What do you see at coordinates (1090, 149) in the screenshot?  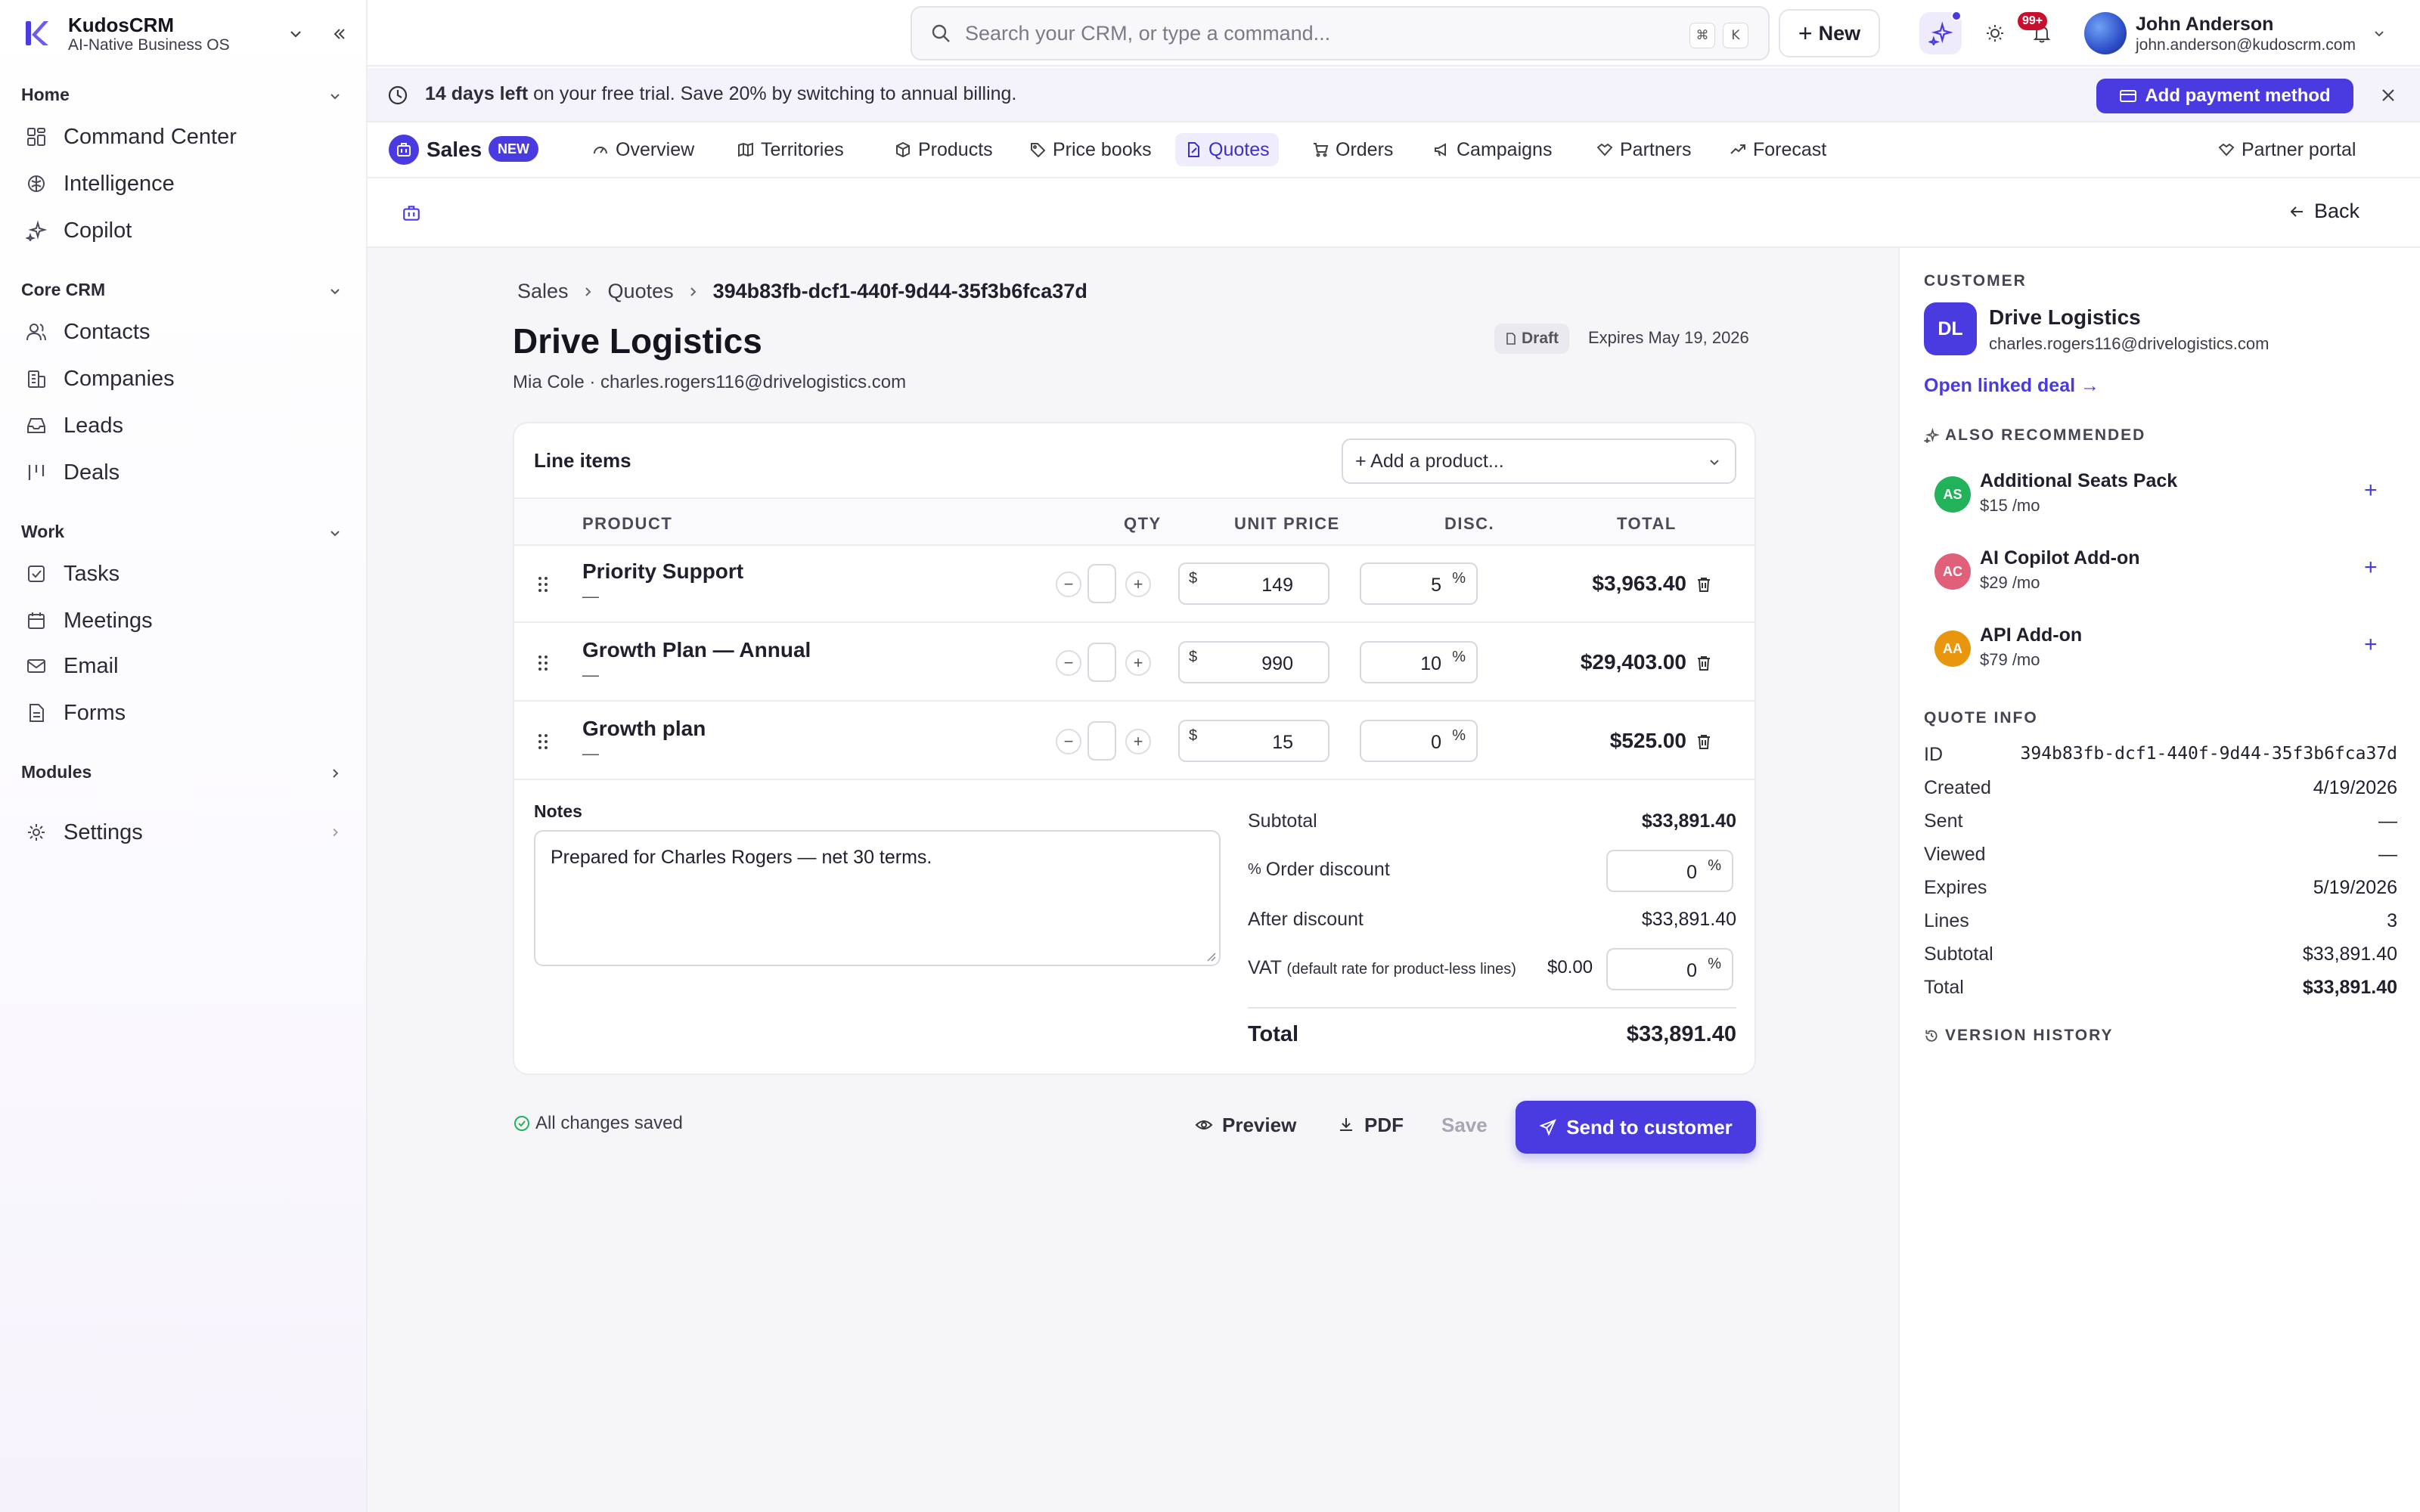 I see `tab-price-books: Price books` at bounding box center [1090, 149].